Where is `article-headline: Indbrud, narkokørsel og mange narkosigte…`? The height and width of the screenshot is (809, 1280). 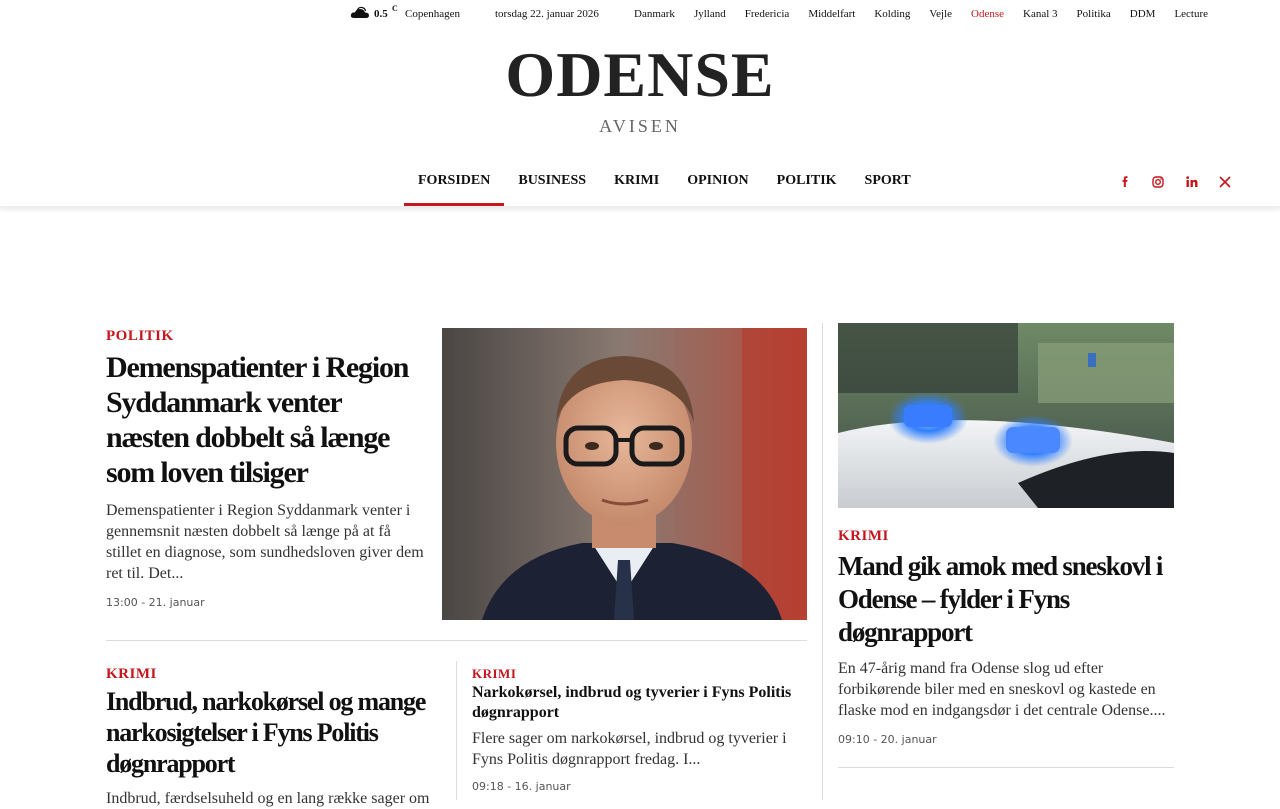 article-headline: Indbrud, narkokørsel og mange narkosigte… is located at coordinates (273, 732).